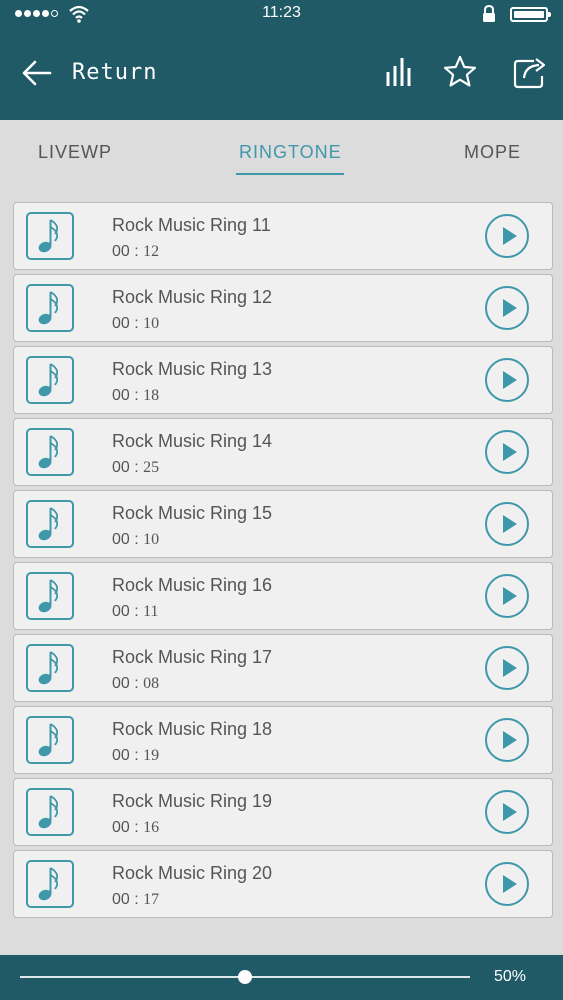  Describe the element at coordinates (192, 513) in the screenshot. I see `ringtone-title: Rock Music Ring 15` at that location.